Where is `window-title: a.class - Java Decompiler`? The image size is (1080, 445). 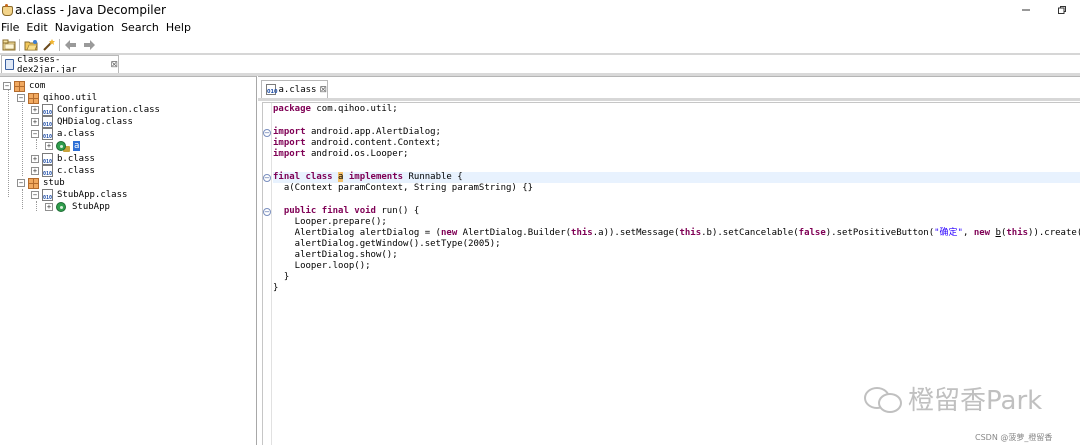 window-title: a.class - Java Decompiler is located at coordinates (90, 10).